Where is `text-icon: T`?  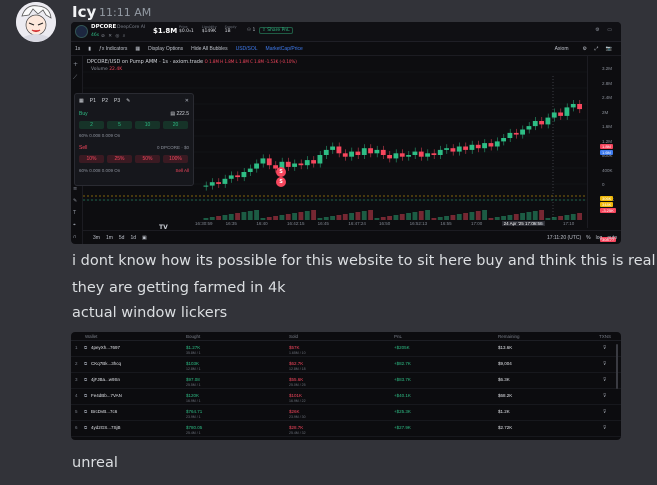 text-icon: T is located at coordinates (74, 213).